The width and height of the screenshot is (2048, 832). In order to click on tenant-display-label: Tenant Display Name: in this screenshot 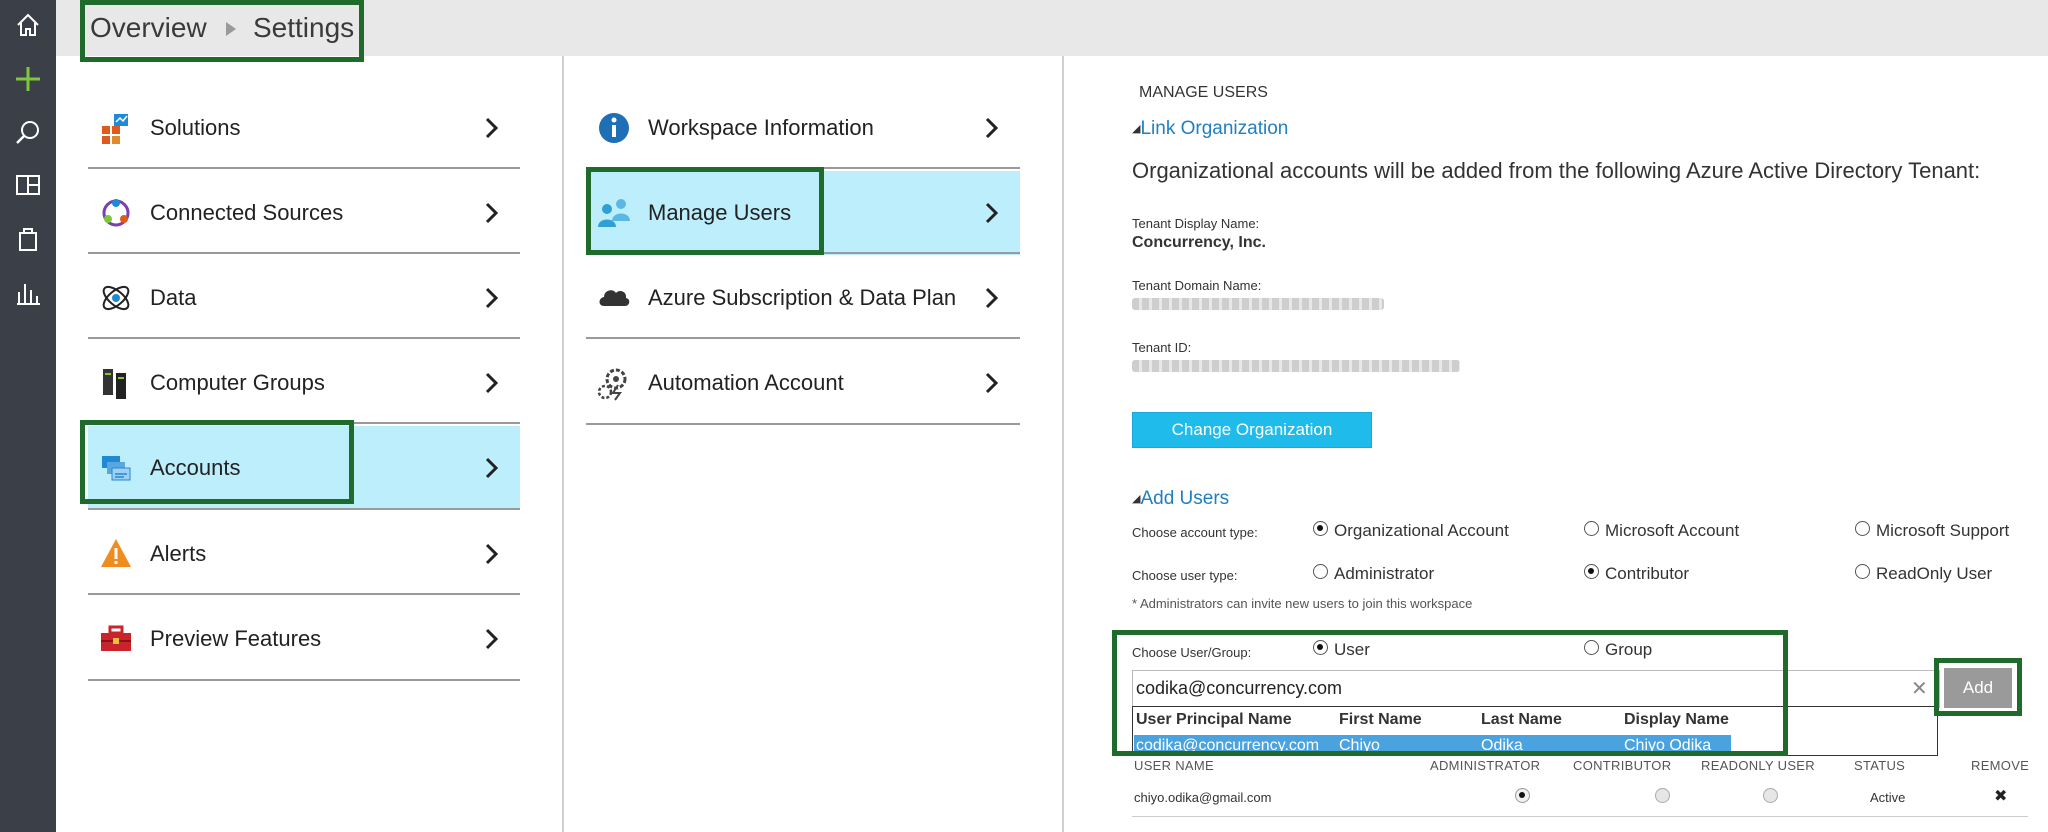, I will do `click(1196, 223)`.